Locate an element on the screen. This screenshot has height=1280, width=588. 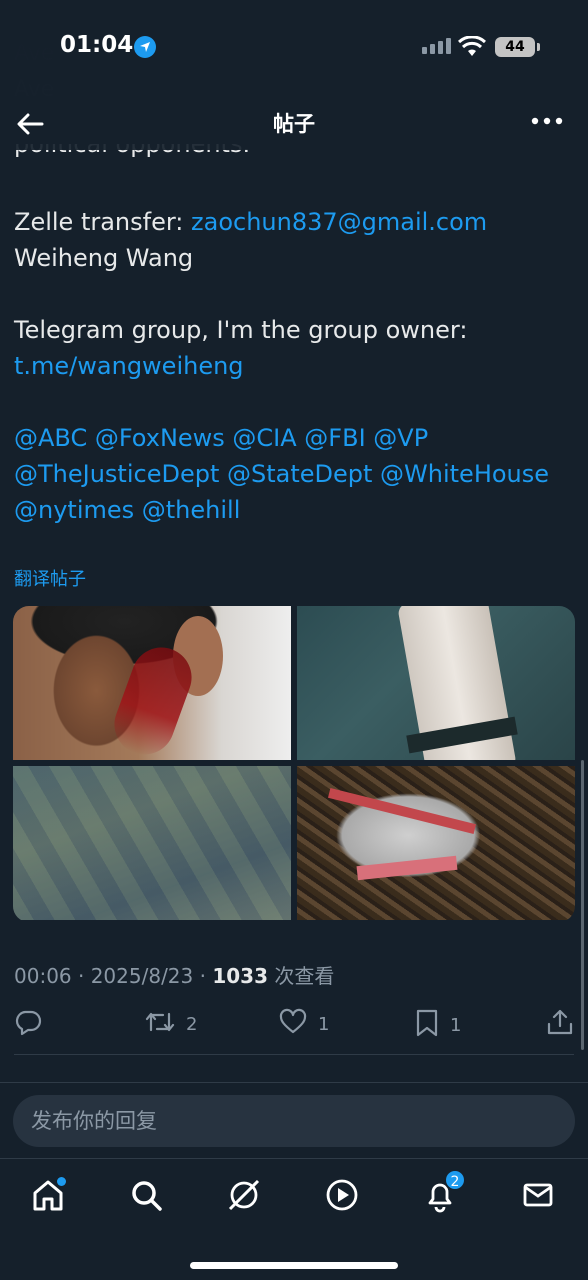
mentions-line-2: @TheJusticeDept @StateDept @WhiteHouse is located at coordinates (294, 474).